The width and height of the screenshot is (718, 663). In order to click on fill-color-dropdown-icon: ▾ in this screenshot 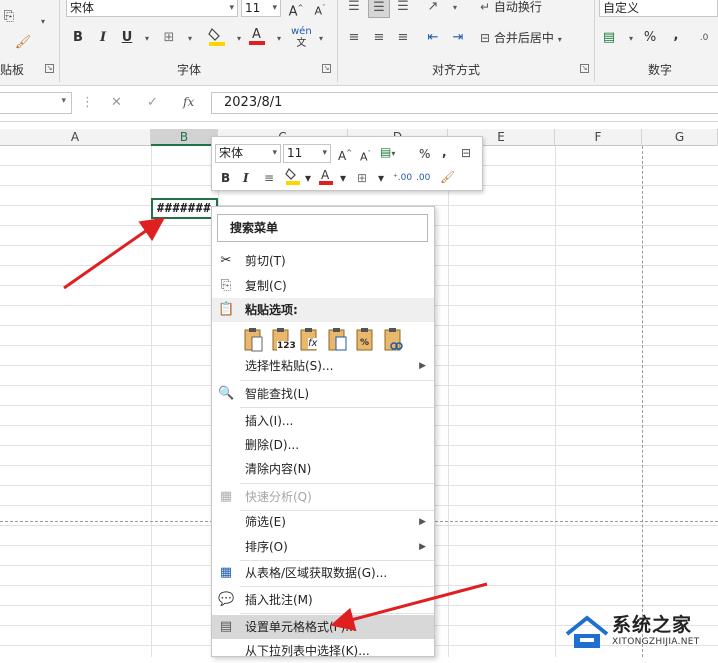, I will do `click(239, 38)`.